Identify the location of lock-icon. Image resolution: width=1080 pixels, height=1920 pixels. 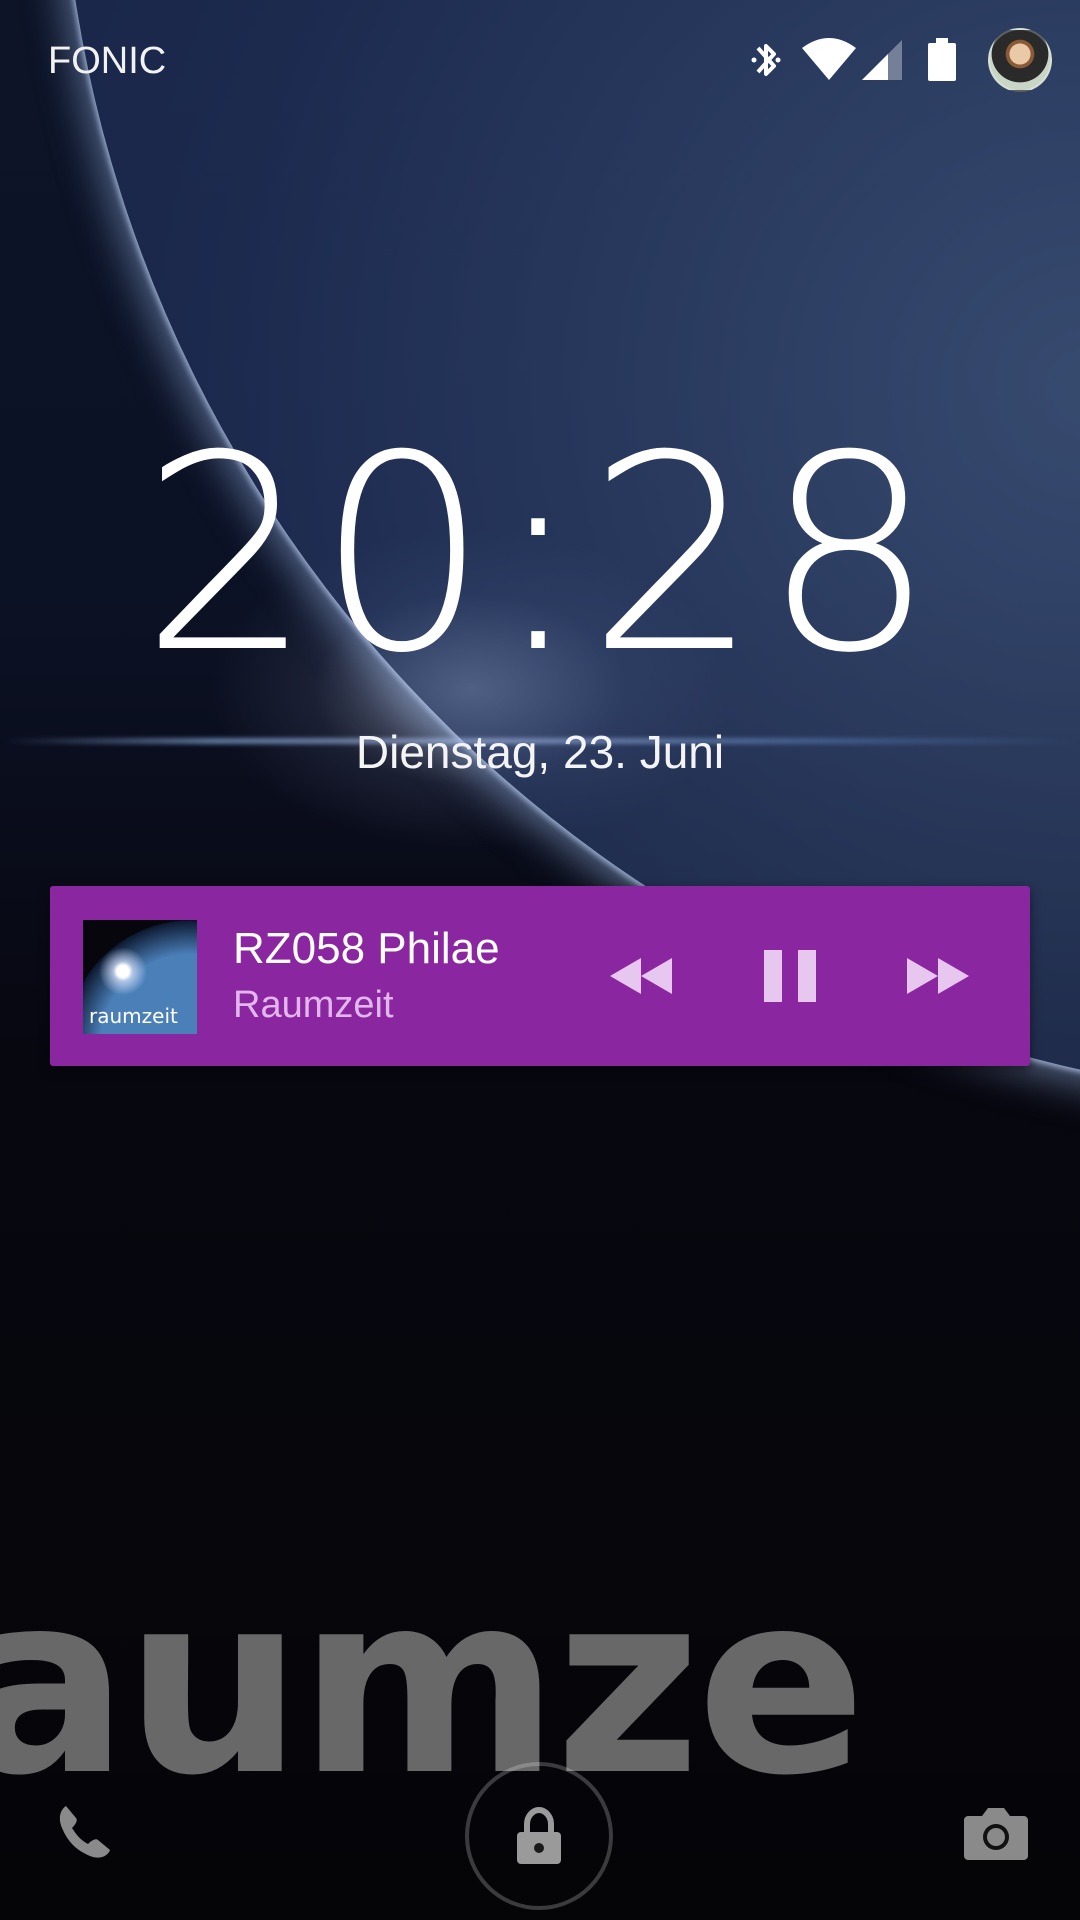
(539, 1835).